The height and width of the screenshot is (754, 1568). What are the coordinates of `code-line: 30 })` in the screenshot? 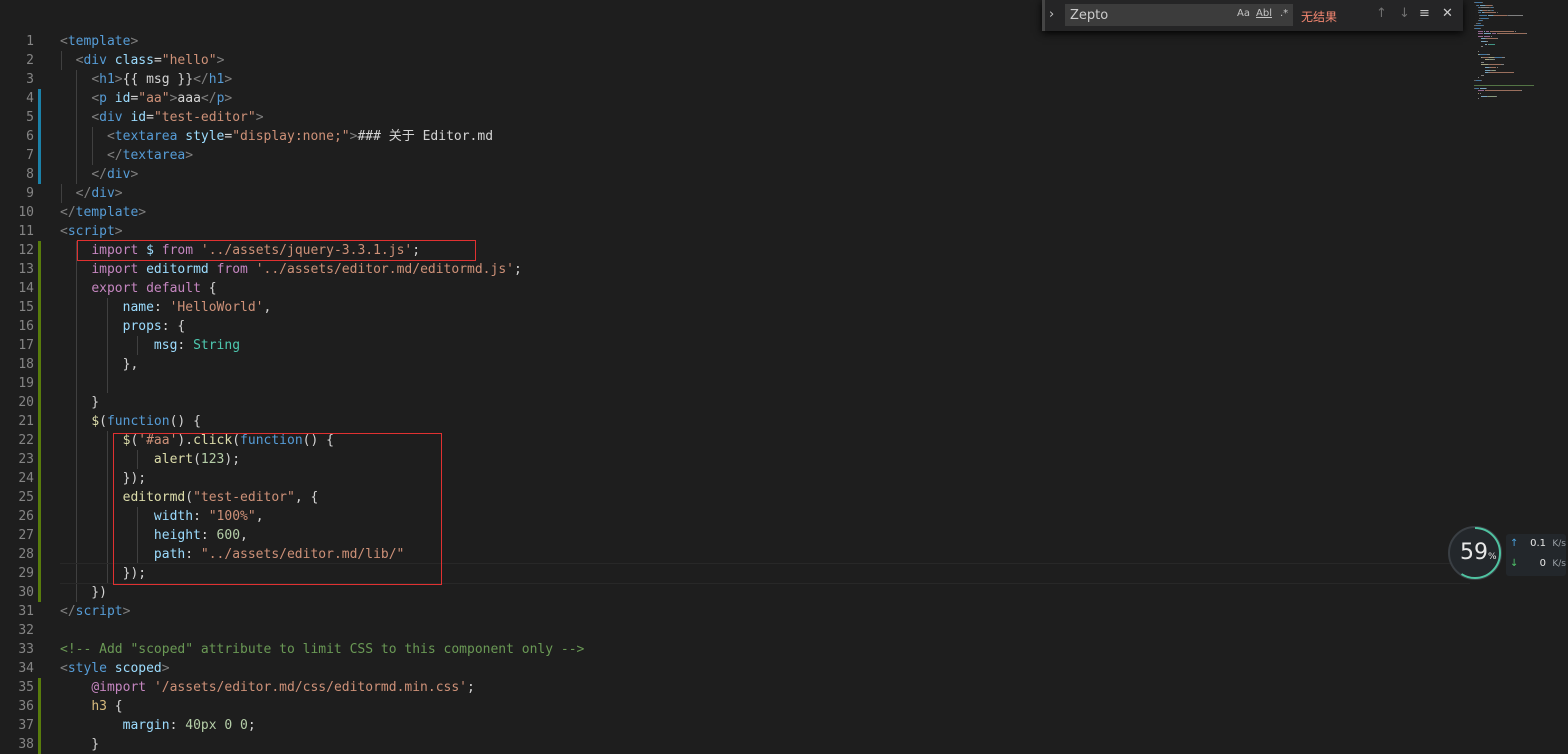 It's located at (735, 592).